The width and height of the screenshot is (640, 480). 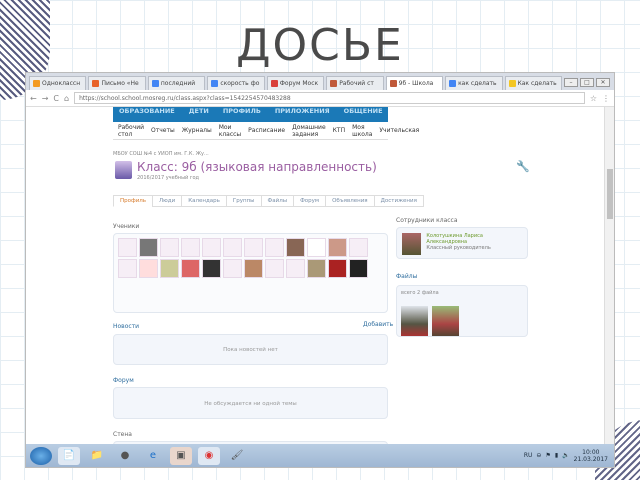 I want to click on forum-empty: Не обсуждается ни одной темы, so click(x=250, y=403).